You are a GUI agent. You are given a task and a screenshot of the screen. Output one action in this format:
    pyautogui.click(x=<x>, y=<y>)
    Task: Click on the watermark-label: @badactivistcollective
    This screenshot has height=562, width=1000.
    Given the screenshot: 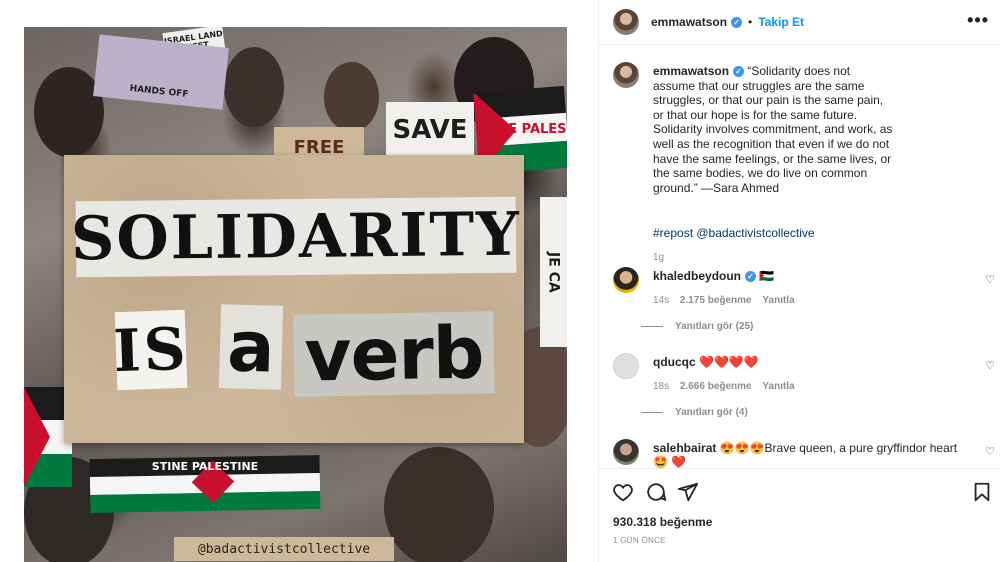 What is the action you would take?
    pyautogui.click(x=284, y=549)
    